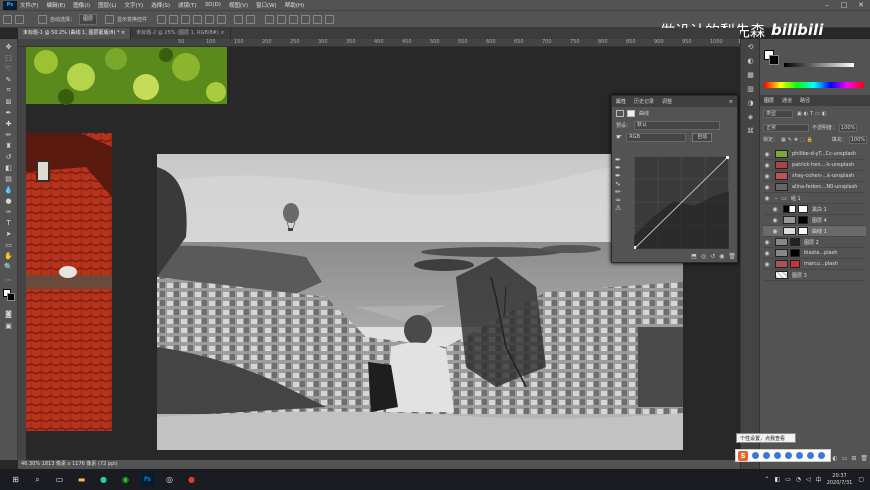 This screenshot has width=870, height=490. What do you see at coordinates (59, 479) in the screenshot?
I see `task-view-icon: ▭` at bounding box center [59, 479].